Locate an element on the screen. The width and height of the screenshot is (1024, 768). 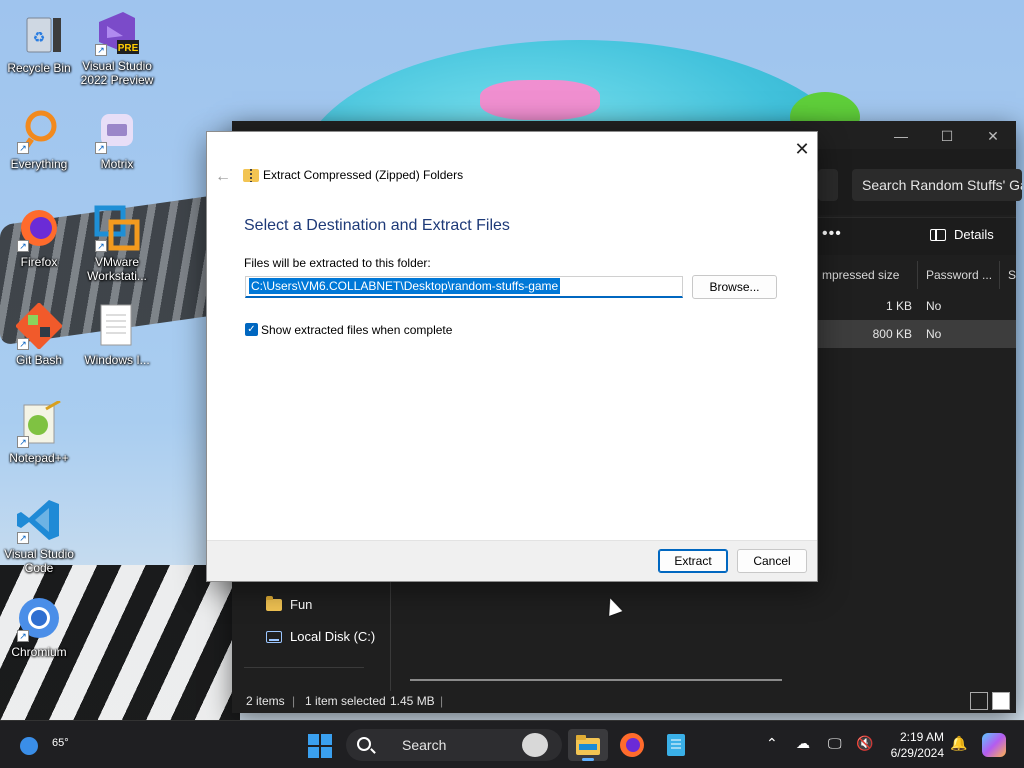
address-bar-edge is located at coordinates (828, 185).